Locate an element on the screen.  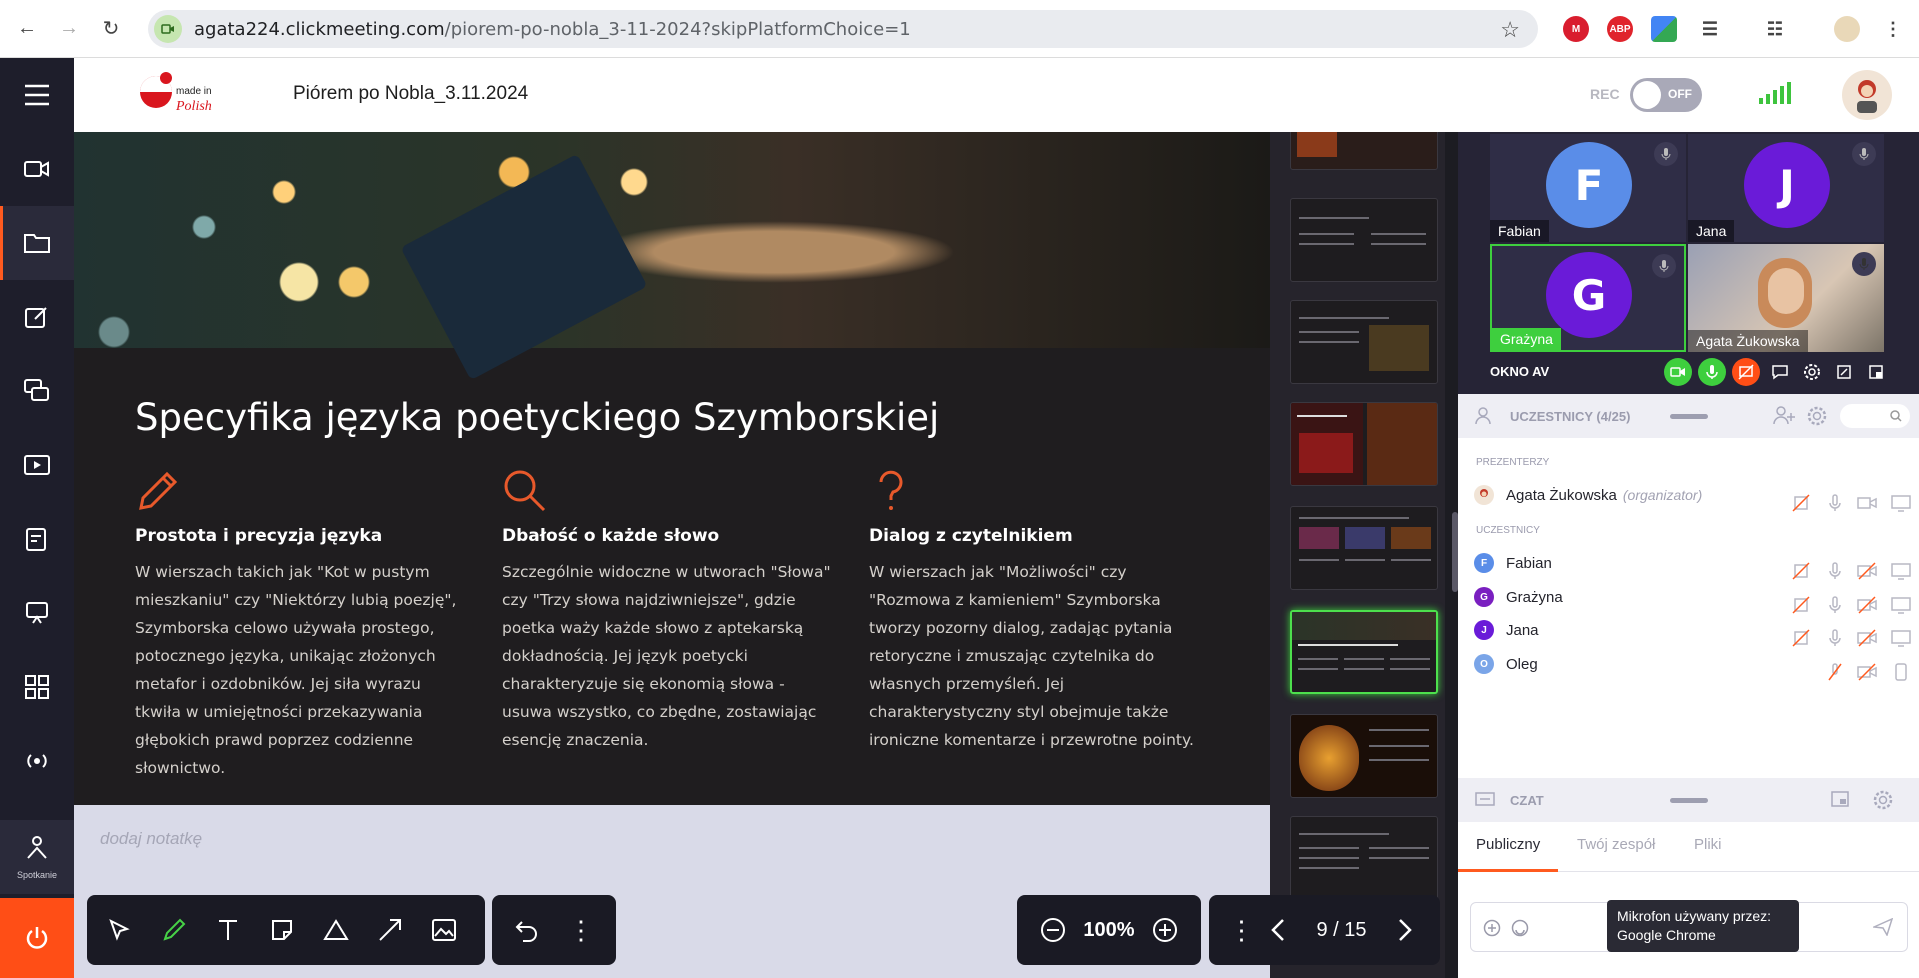
text-tool-icon is located at coordinates (228, 930).